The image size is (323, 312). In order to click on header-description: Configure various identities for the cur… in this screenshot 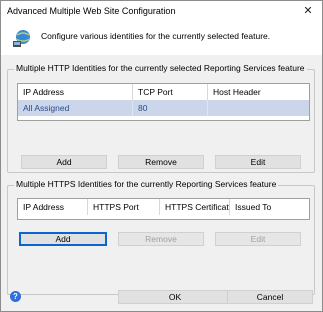, I will do `click(156, 36)`.